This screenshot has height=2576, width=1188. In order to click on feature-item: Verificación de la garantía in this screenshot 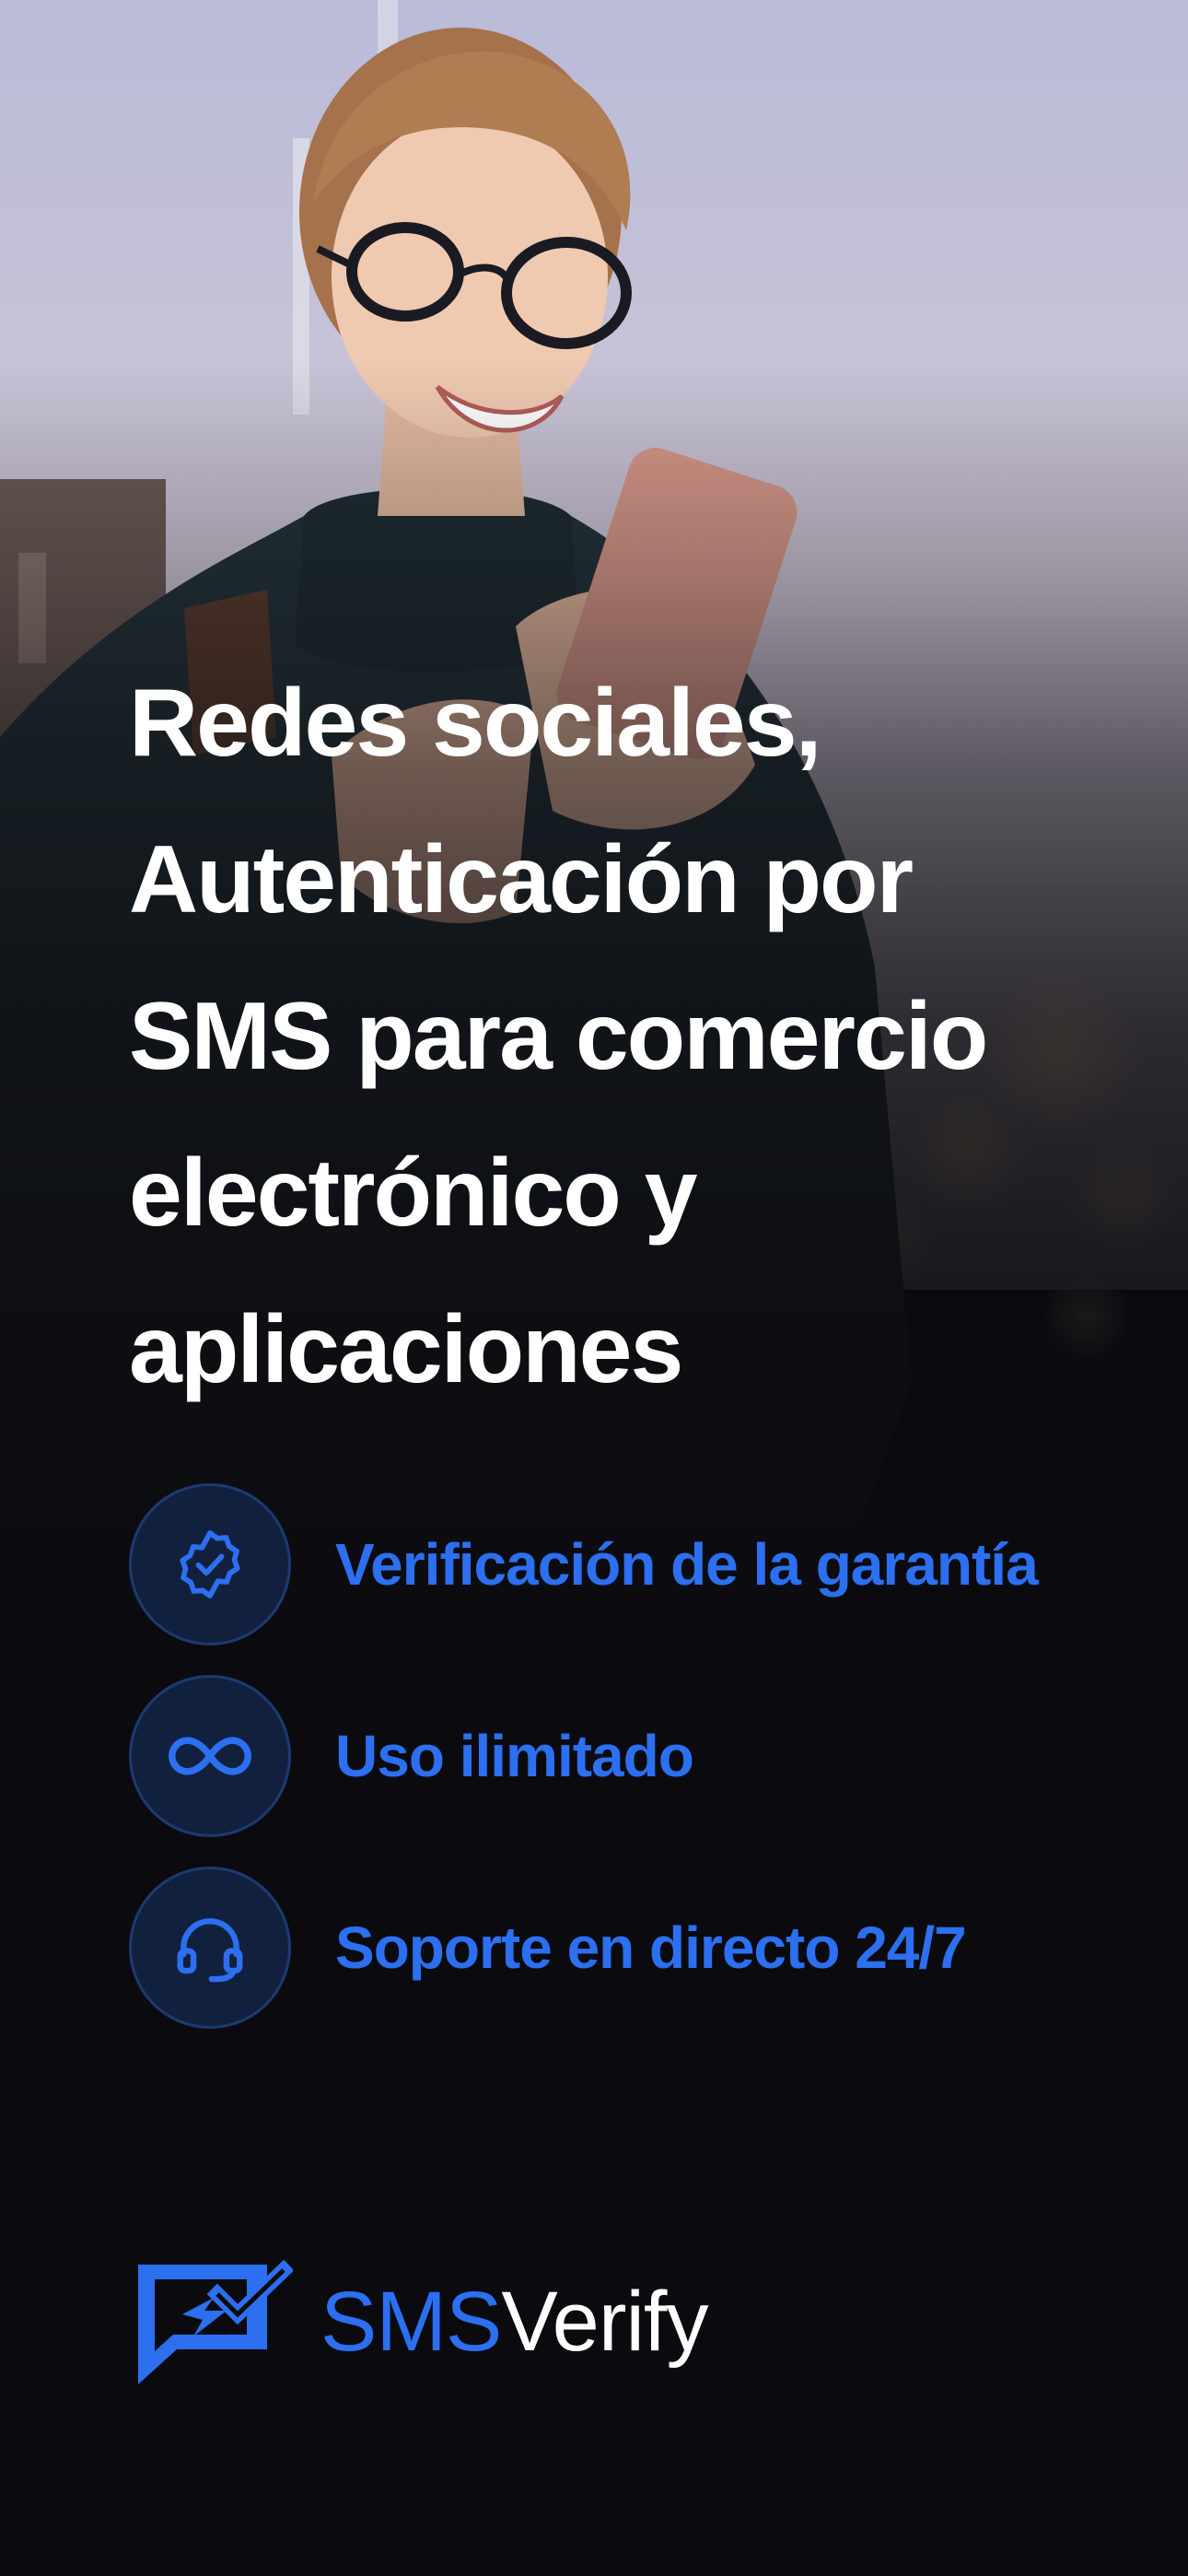, I will do `click(649, 1564)`.